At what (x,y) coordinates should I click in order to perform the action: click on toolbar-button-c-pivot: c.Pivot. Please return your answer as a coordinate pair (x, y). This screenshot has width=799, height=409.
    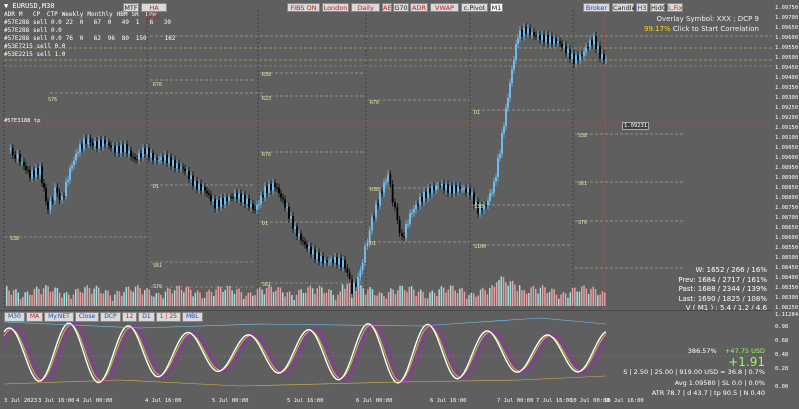
    Looking at the image, I should click on (474, 7).